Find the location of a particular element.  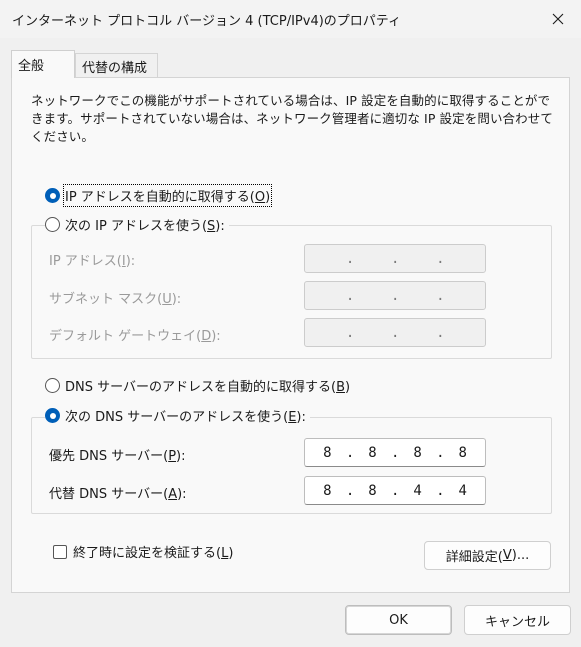

ip-manual-label: 次の IP アドレスを使う(S): is located at coordinates (145, 226).